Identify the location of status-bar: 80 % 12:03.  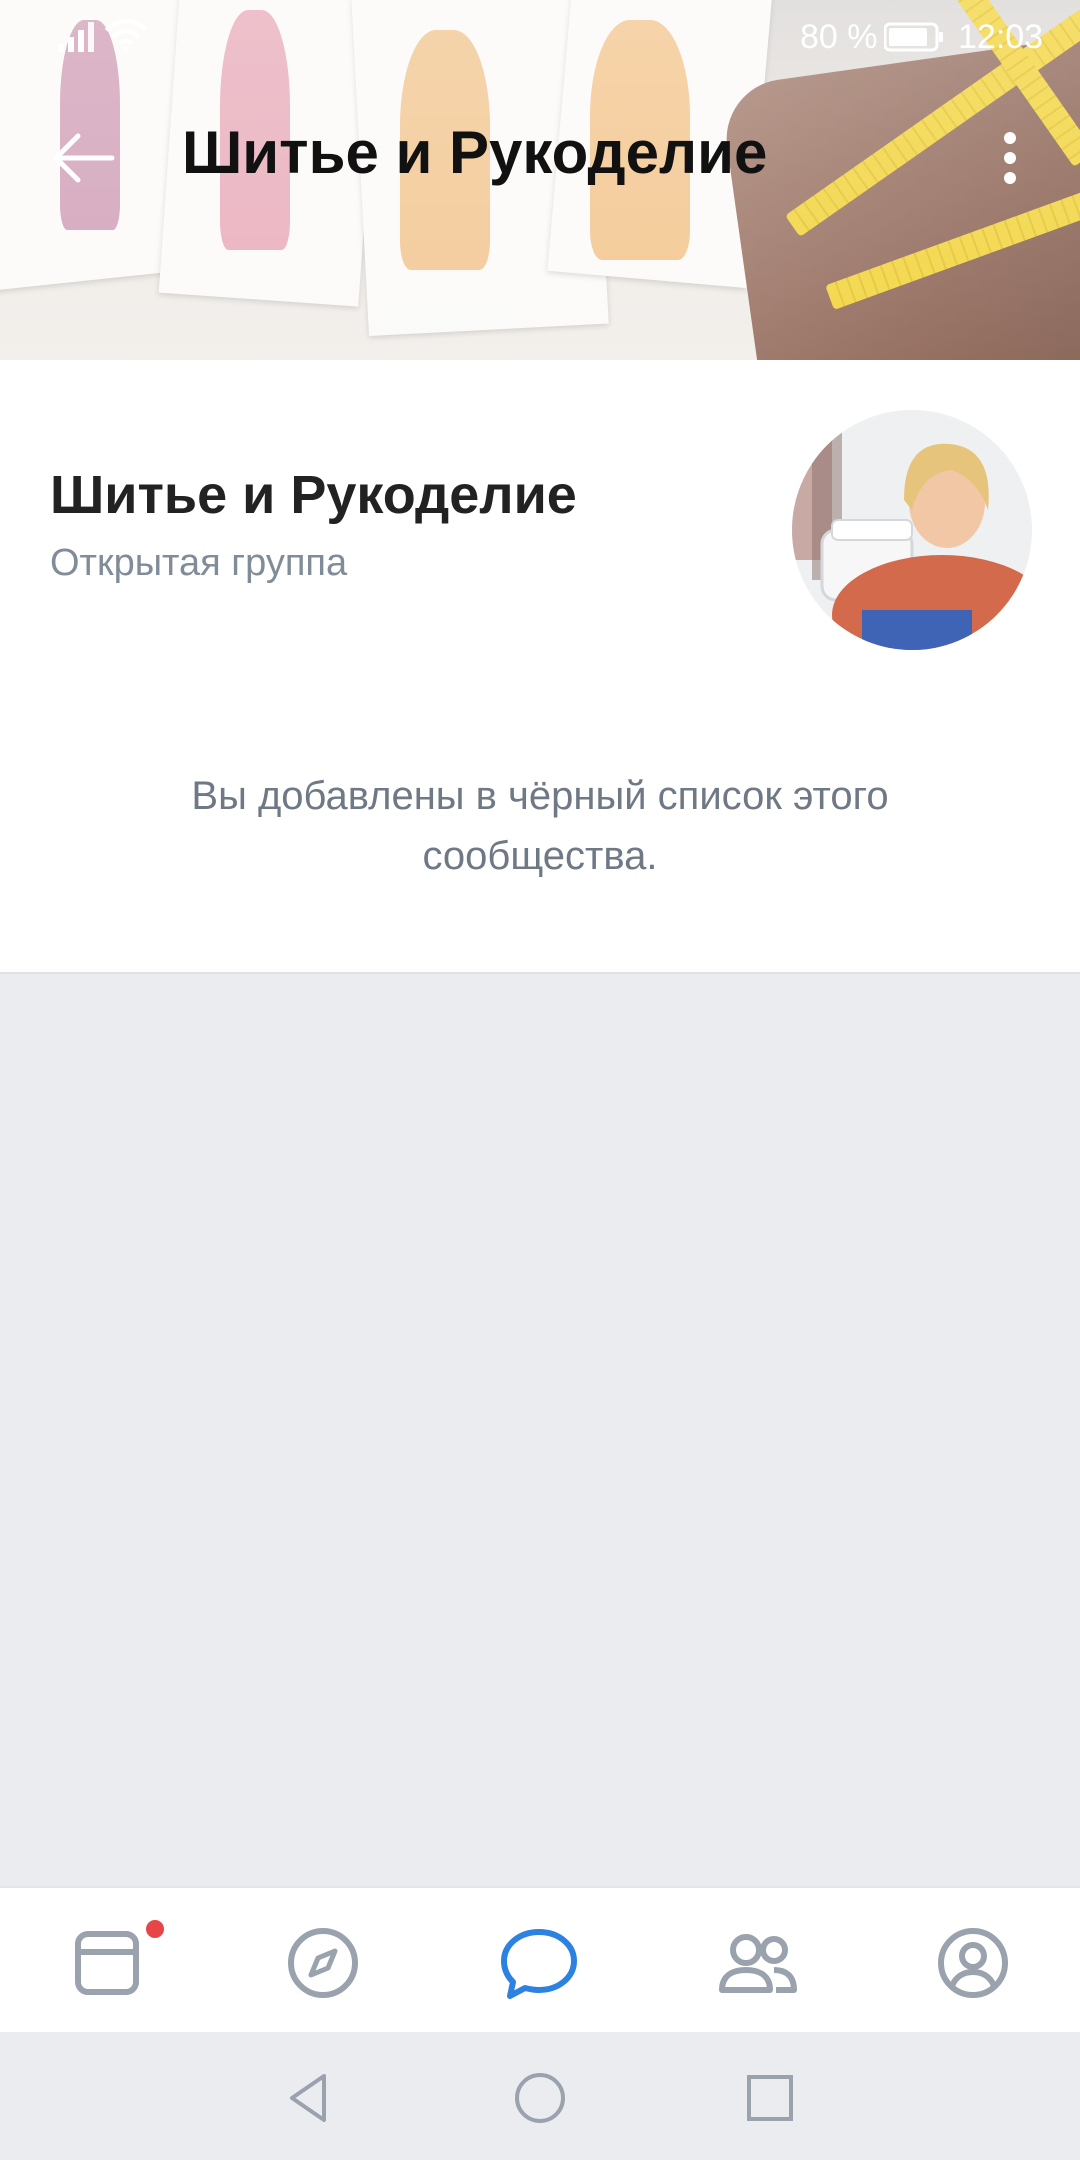
(540, 36).